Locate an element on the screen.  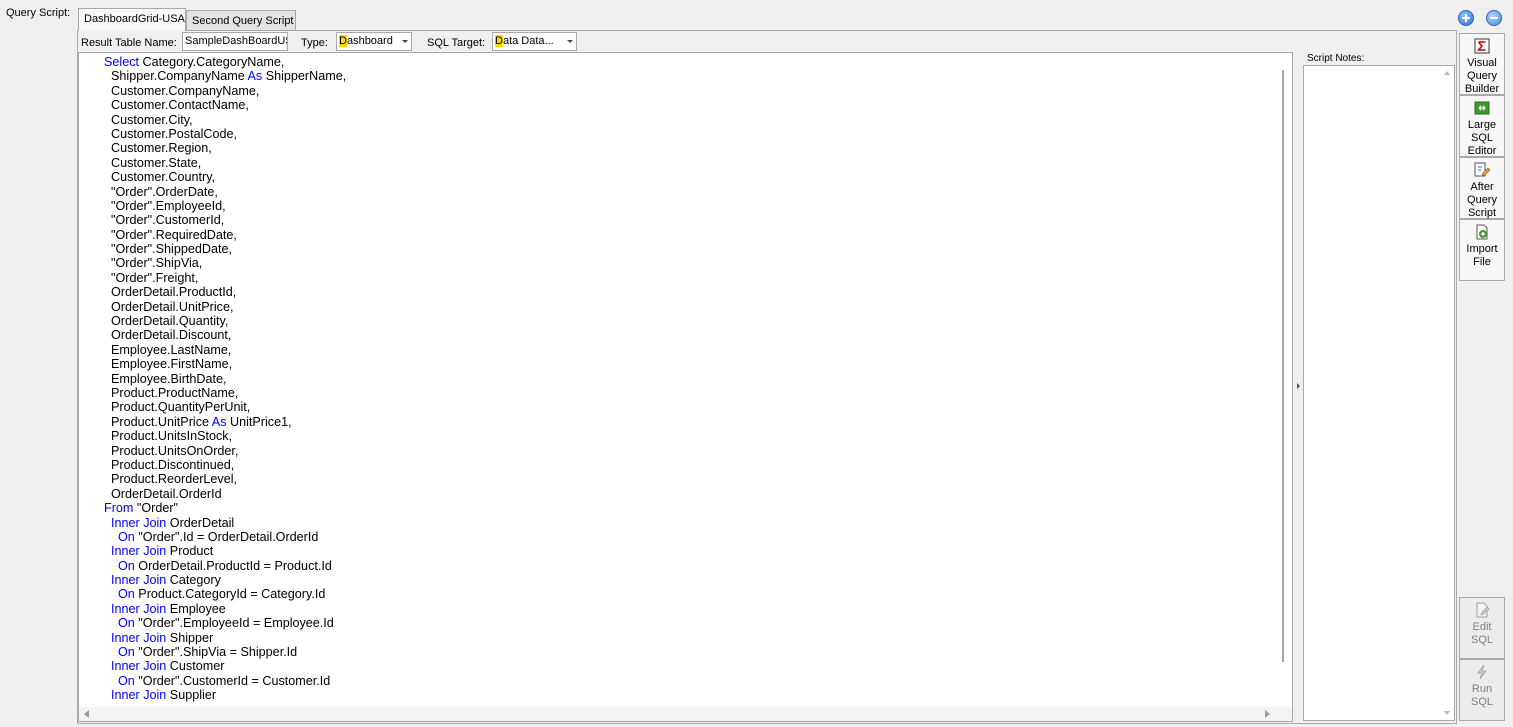
sql-text: "Order".Freight, is located at coordinates (155, 277).